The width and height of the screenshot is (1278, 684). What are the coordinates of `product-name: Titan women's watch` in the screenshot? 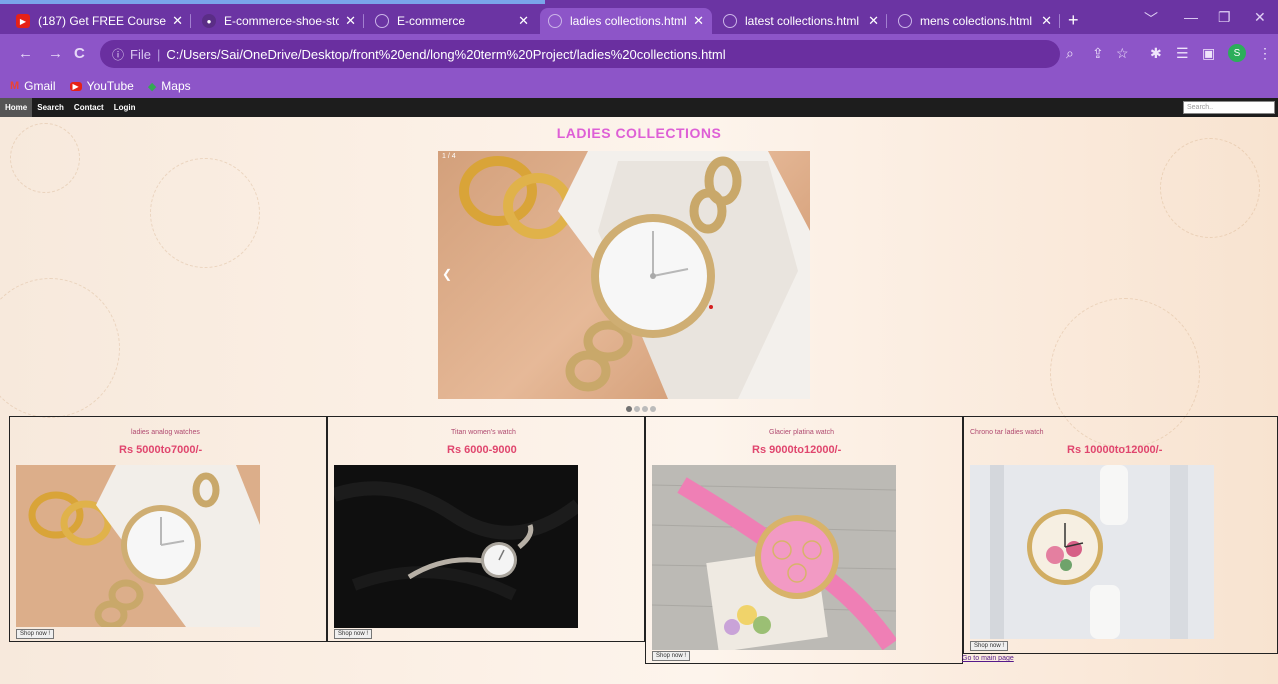 It's located at (483, 432).